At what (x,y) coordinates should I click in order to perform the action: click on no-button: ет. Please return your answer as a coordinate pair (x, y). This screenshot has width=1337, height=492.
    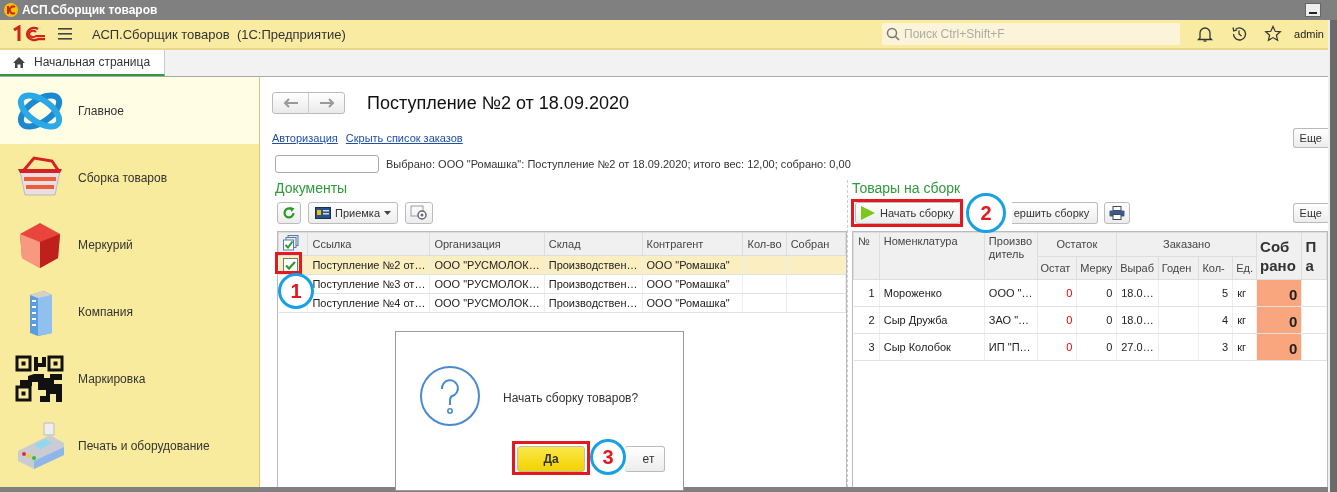
    Looking at the image, I should click on (645, 459).